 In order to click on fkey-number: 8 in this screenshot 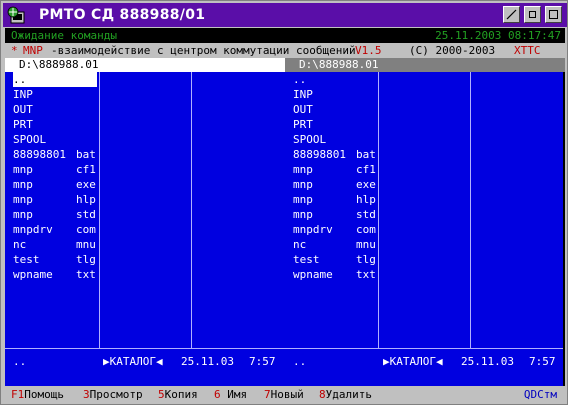, I will do `click(322, 394)`.